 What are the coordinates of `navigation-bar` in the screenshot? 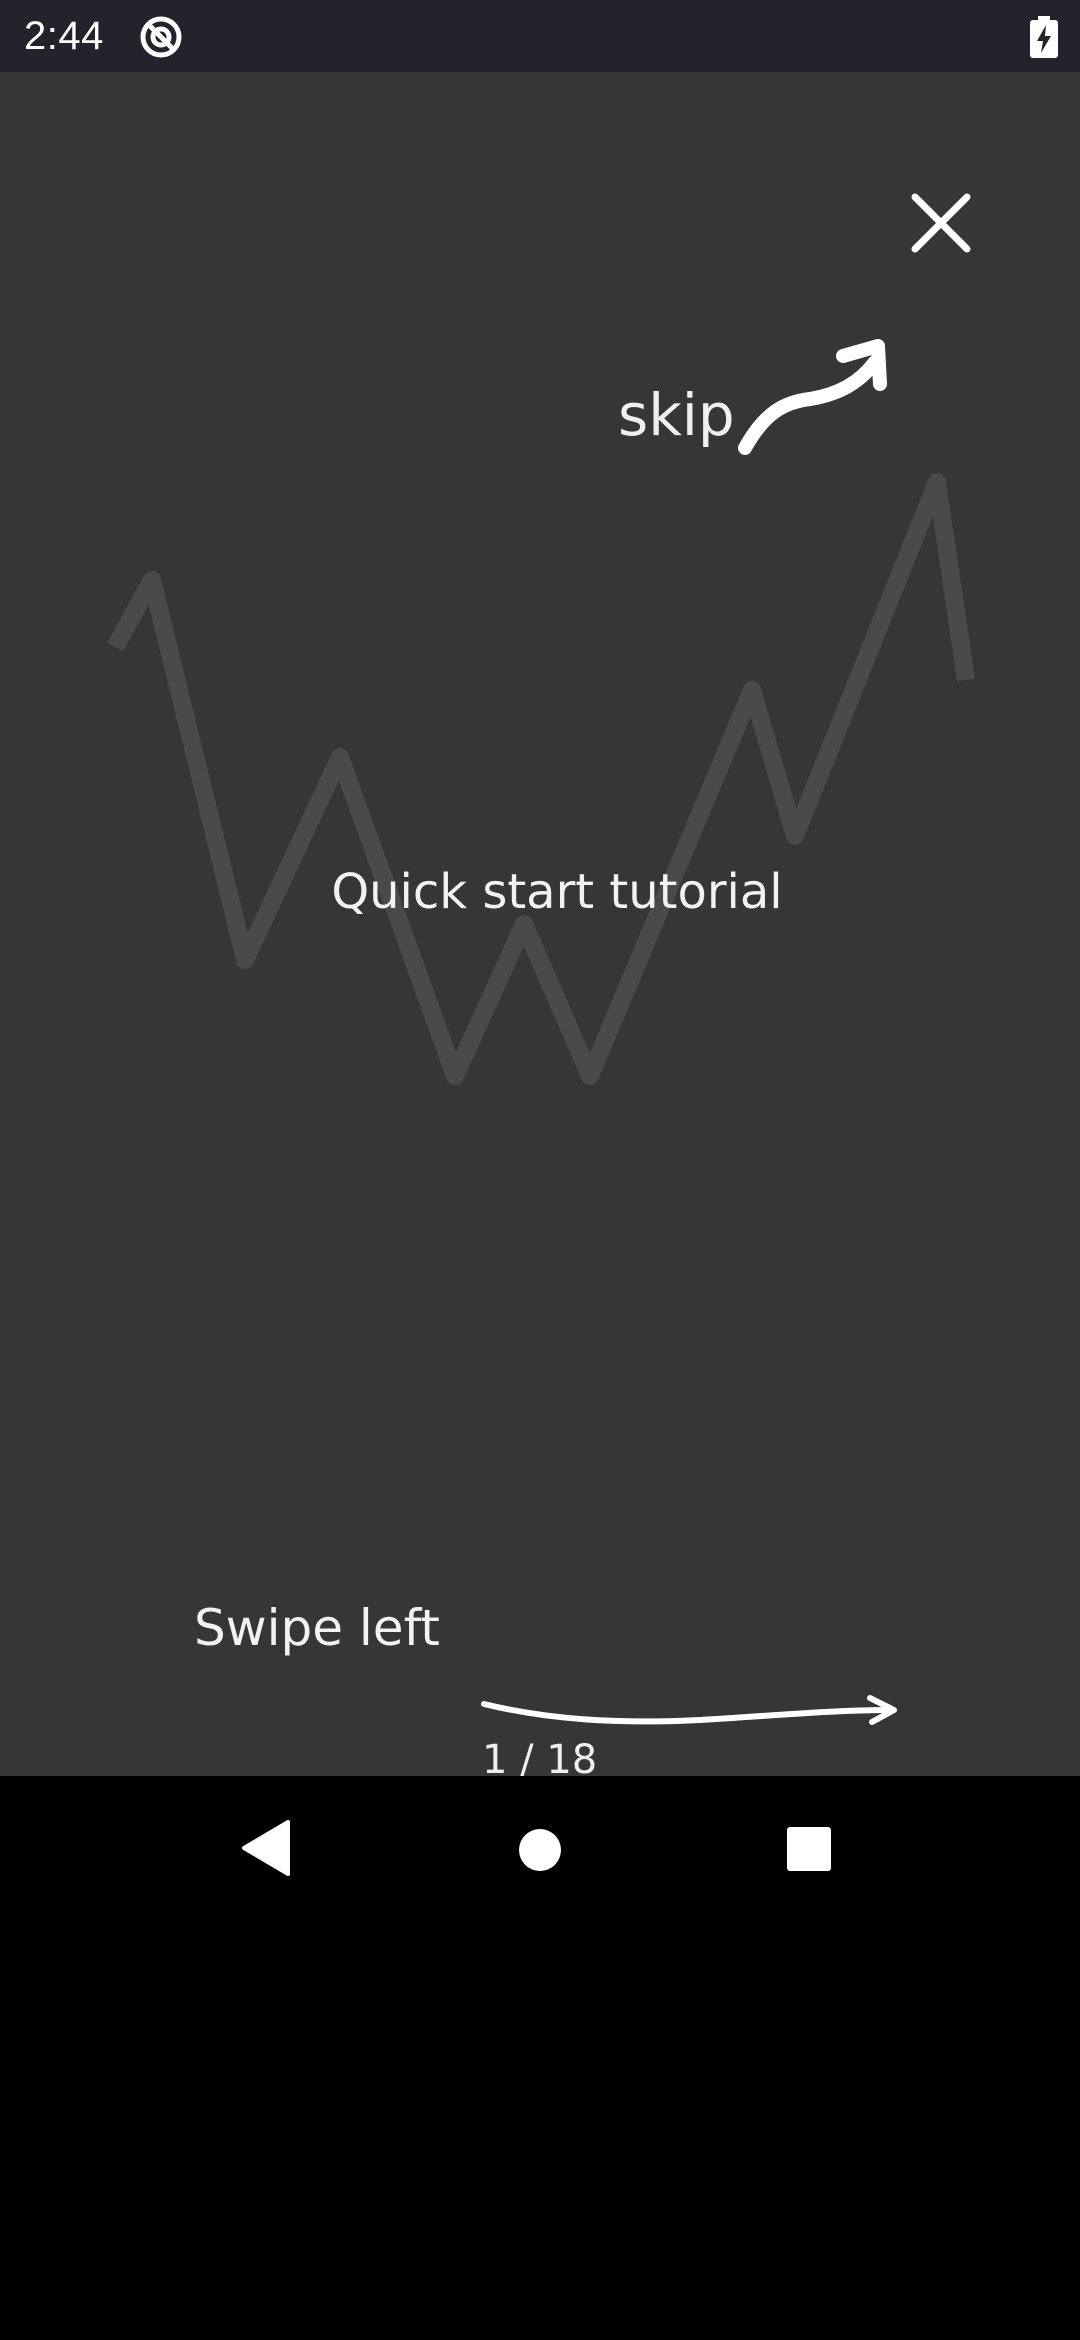 It's located at (540, 1849).